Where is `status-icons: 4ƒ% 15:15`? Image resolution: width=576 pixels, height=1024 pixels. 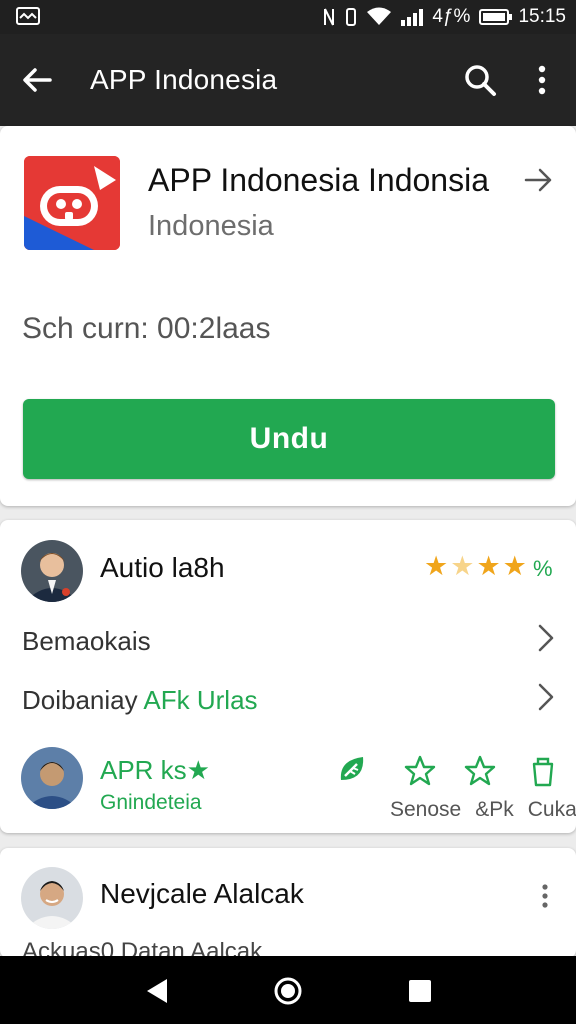
status-icons: 4ƒ% 15:15 is located at coordinates (444, 17).